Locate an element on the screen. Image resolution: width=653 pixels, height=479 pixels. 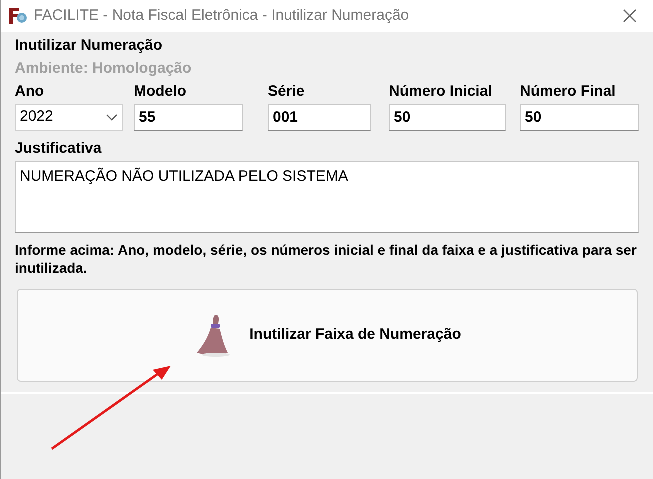
field-label: Modelo is located at coordinates (161, 92).